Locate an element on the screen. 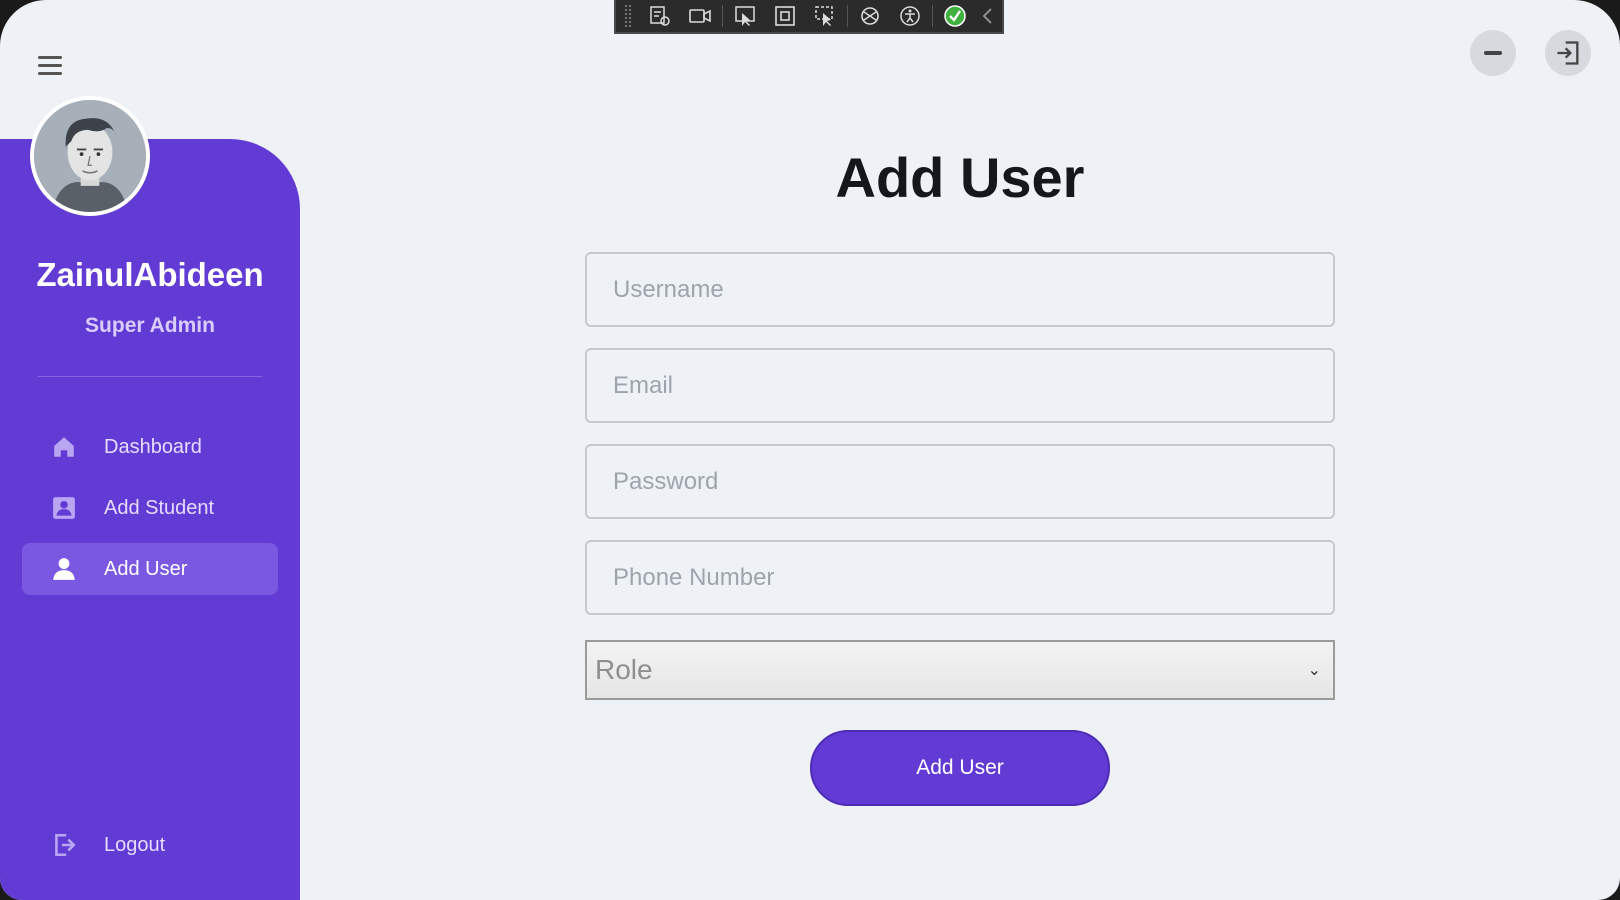  sidebar-item-add-student: Add Student is located at coordinates (150, 508).